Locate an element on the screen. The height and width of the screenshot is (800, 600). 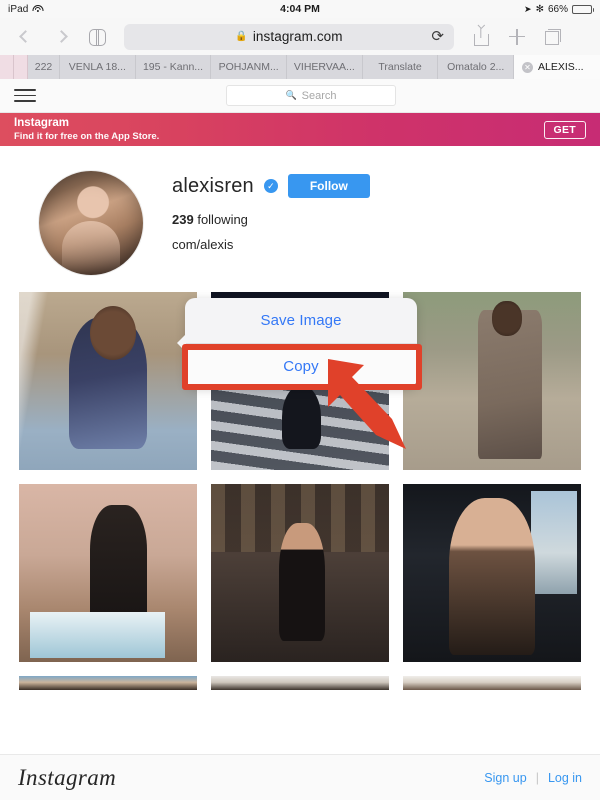
battery-percent-label: 66% is located at coordinates (557, 9).